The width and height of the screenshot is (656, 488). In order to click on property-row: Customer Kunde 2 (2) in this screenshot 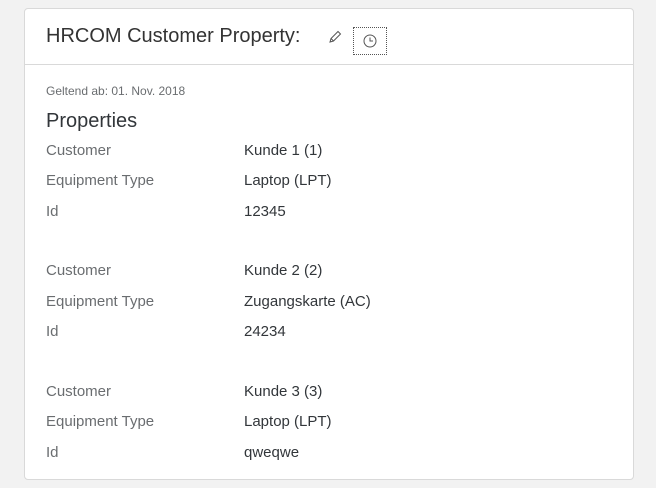, I will do `click(339, 271)`.